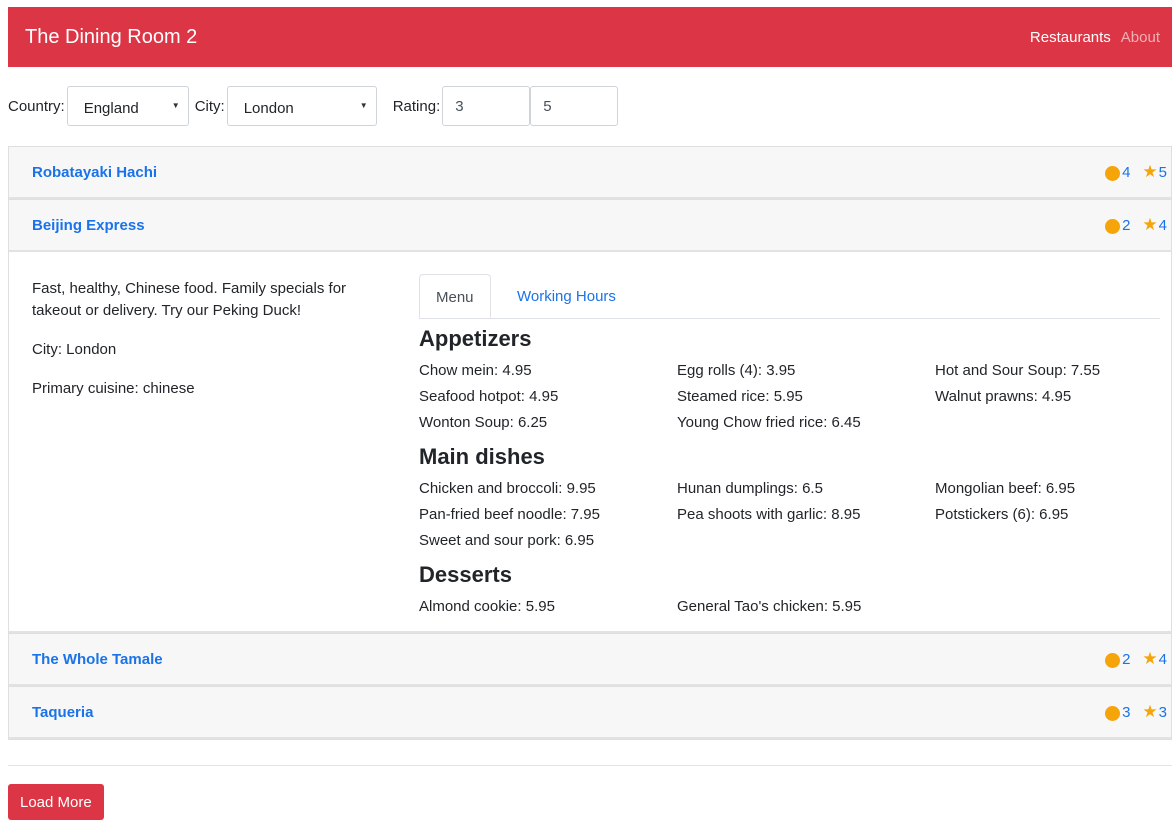 The image size is (1172, 820). I want to click on rating-min-input, so click(486, 106).